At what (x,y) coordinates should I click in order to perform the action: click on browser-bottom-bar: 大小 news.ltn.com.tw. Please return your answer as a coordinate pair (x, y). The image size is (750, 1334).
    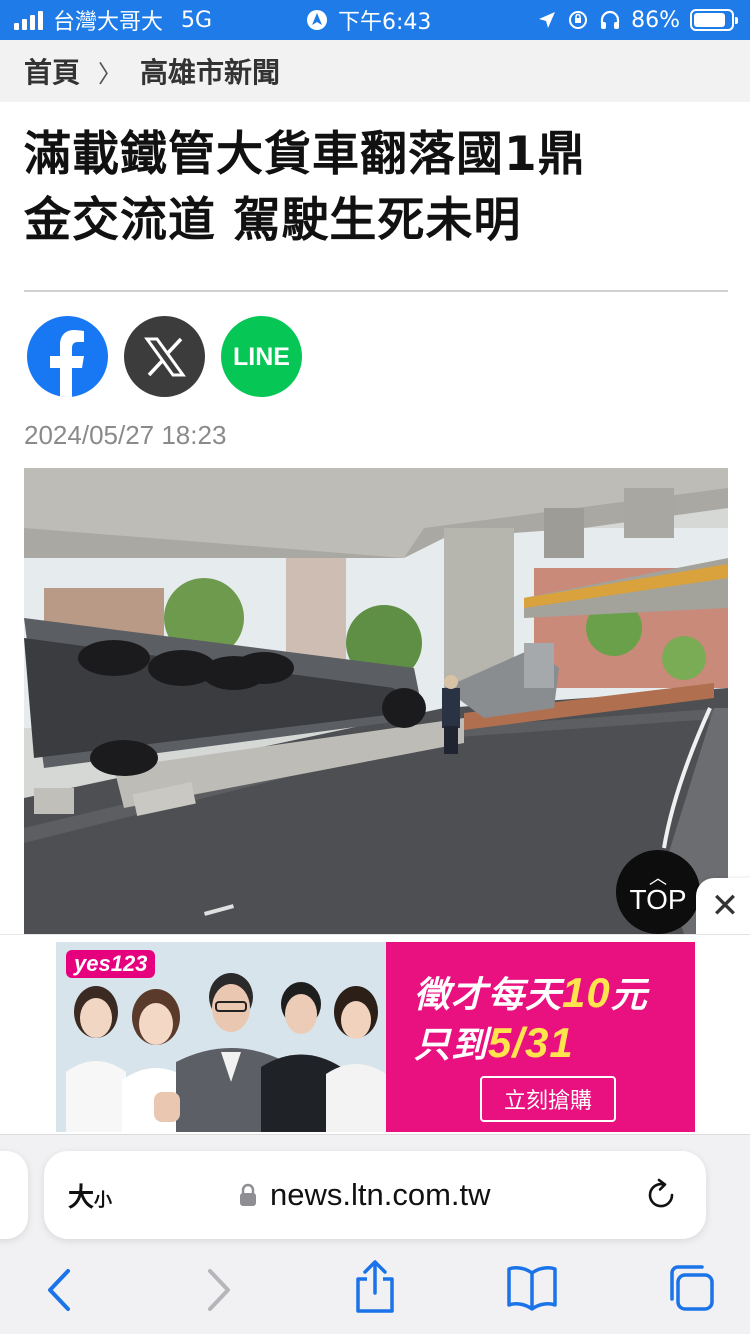
    Looking at the image, I should click on (375, 1234).